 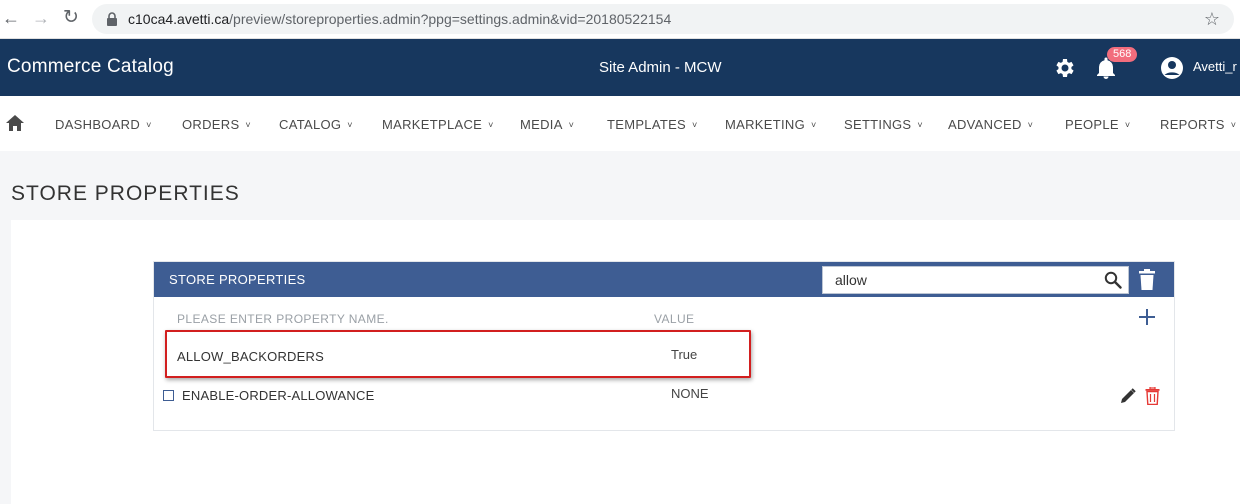 I want to click on nav-label: CATALOG, so click(x=310, y=124).